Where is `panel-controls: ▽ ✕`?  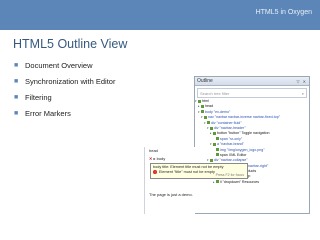
panel-controls: ▽ ✕ is located at coordinates (301, 81).